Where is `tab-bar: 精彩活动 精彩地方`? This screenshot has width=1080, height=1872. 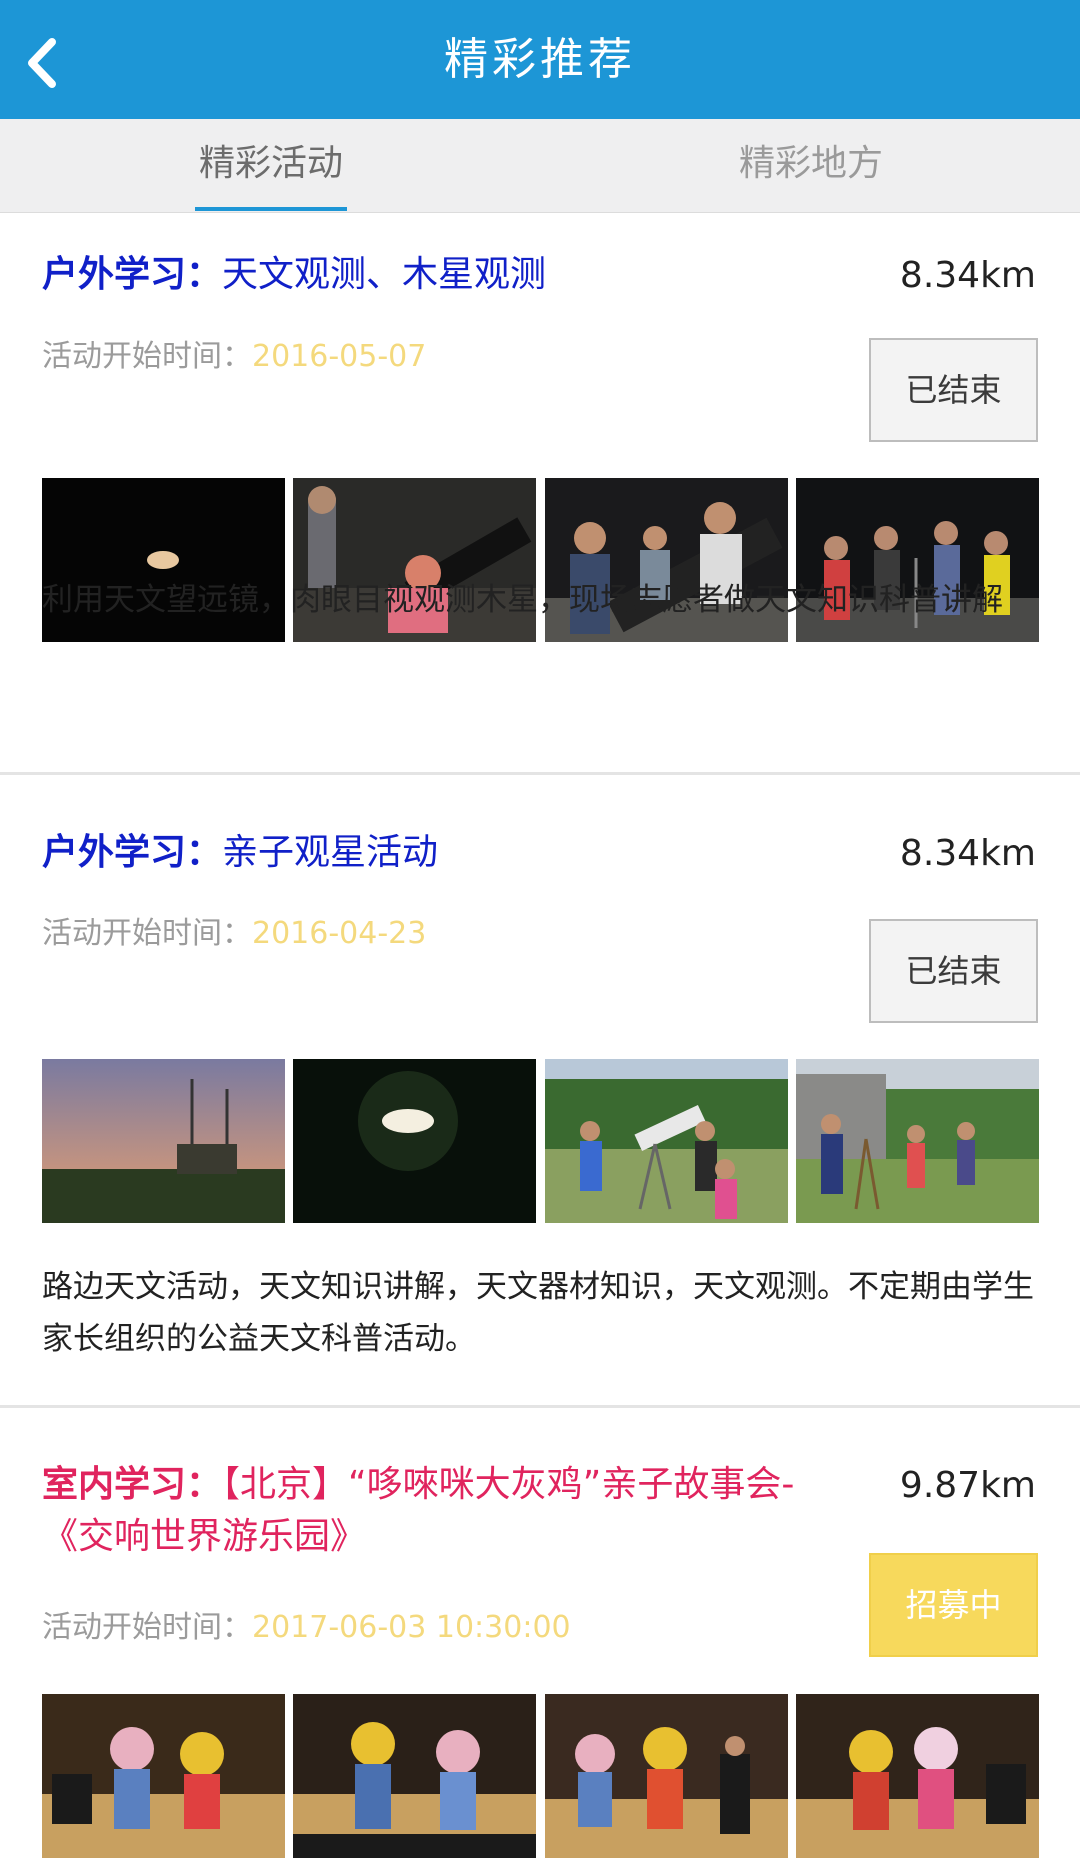
tab-bar: 精彩活动 精彩地方 is located at coordinates (540, 166).